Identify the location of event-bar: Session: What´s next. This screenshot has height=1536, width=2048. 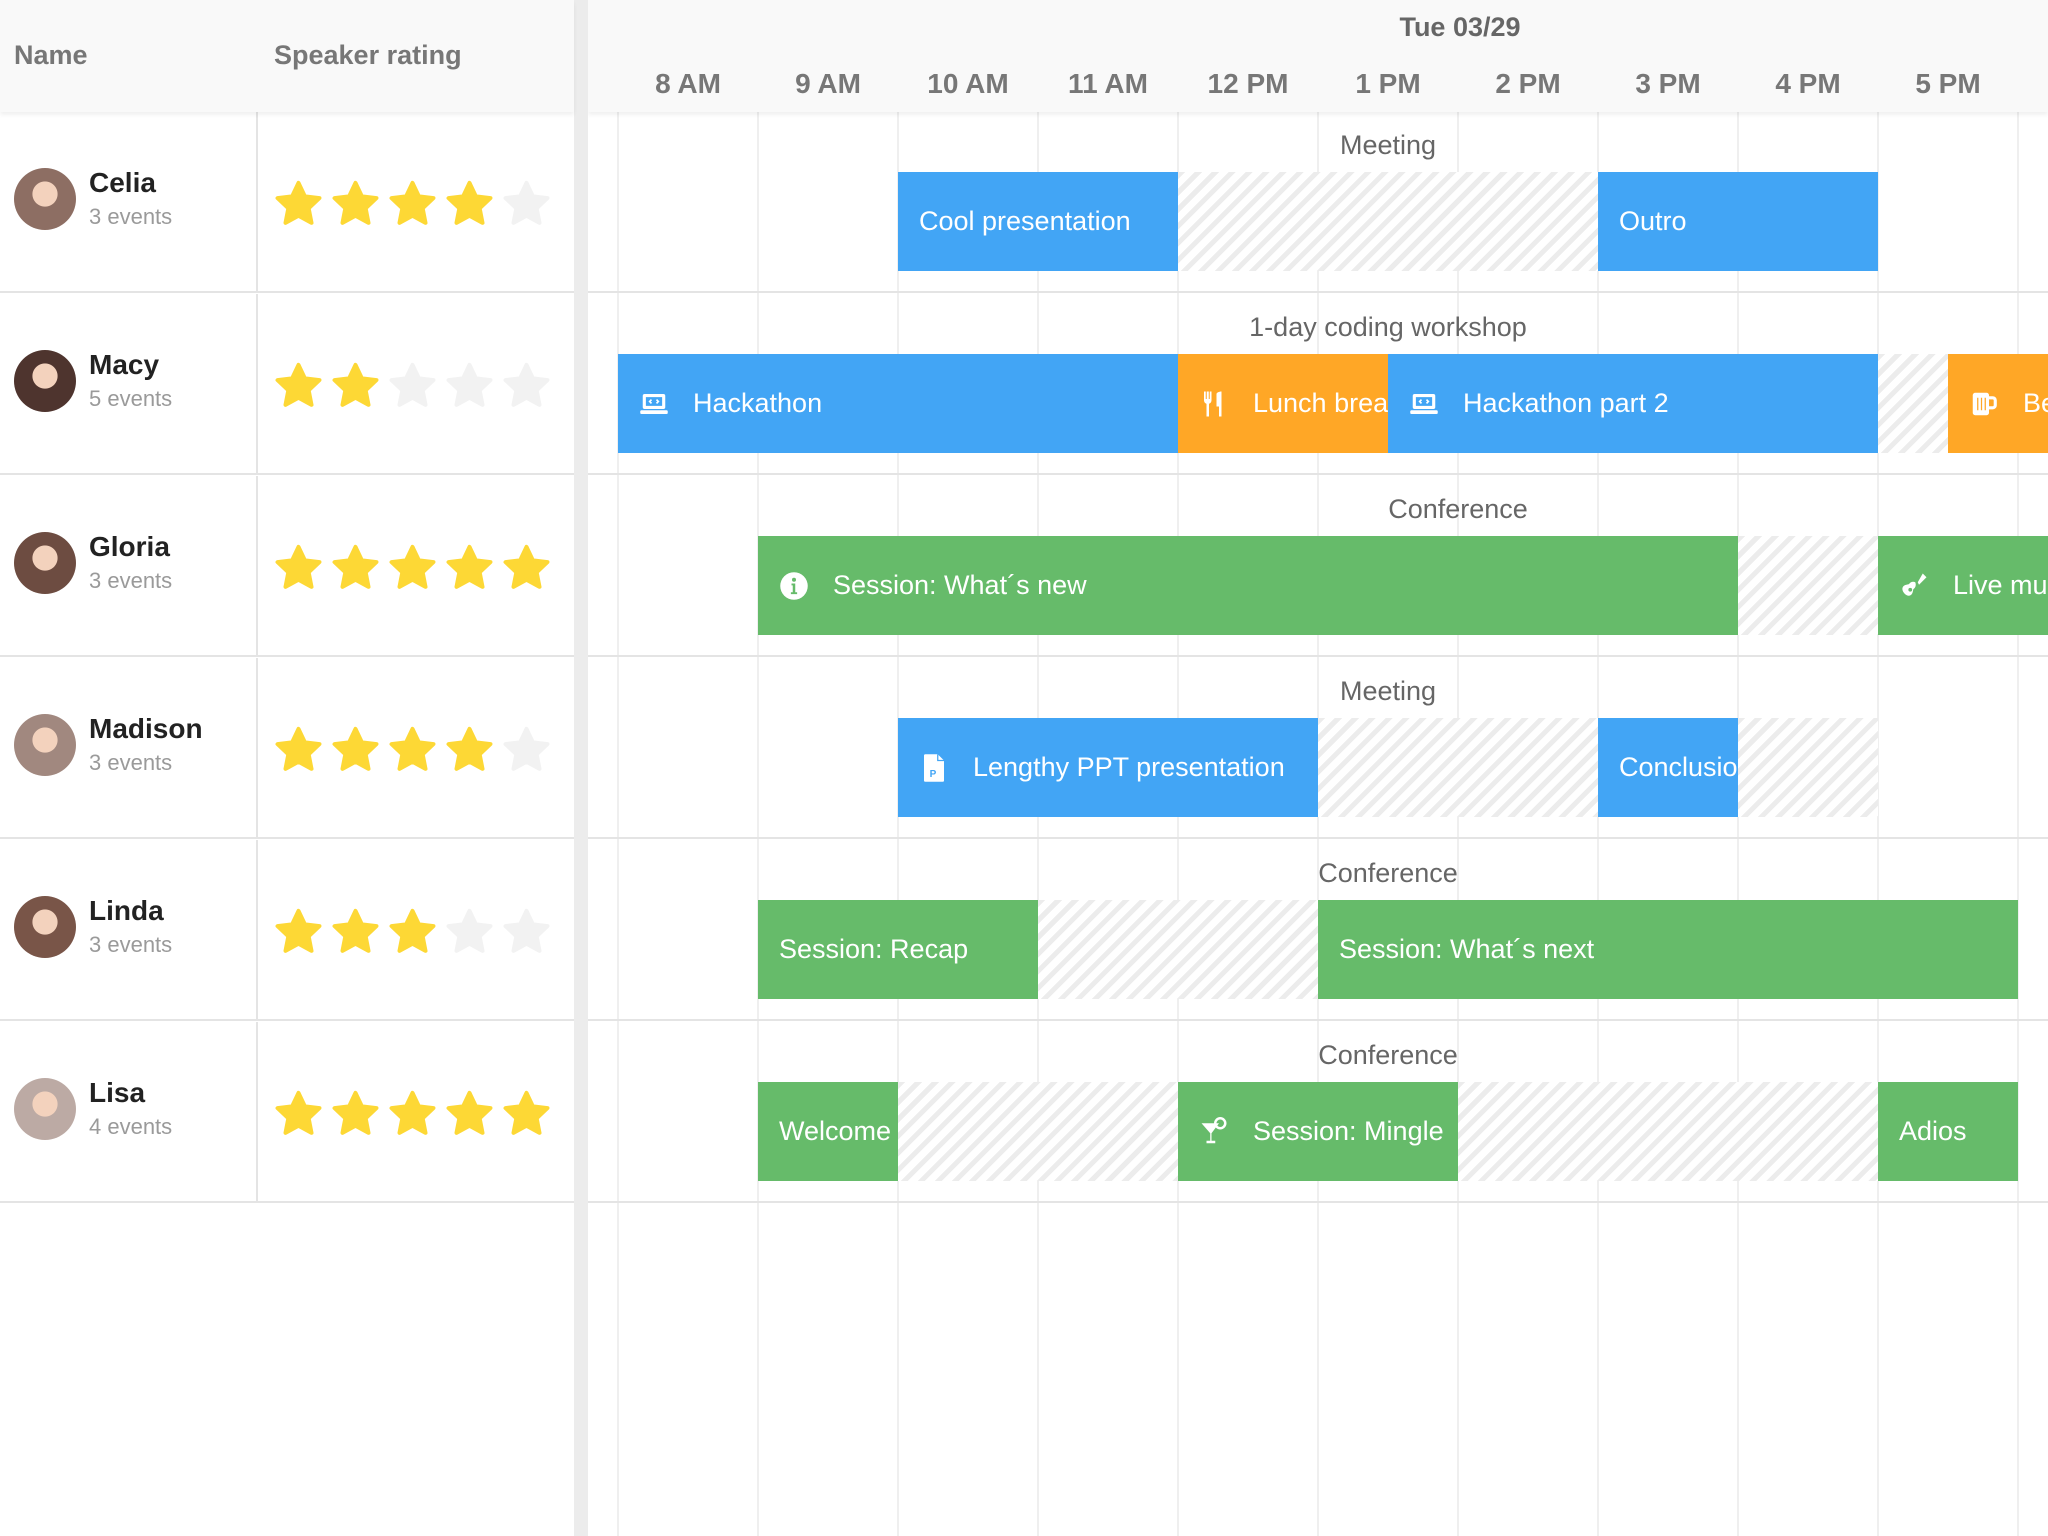
(1668, 949).